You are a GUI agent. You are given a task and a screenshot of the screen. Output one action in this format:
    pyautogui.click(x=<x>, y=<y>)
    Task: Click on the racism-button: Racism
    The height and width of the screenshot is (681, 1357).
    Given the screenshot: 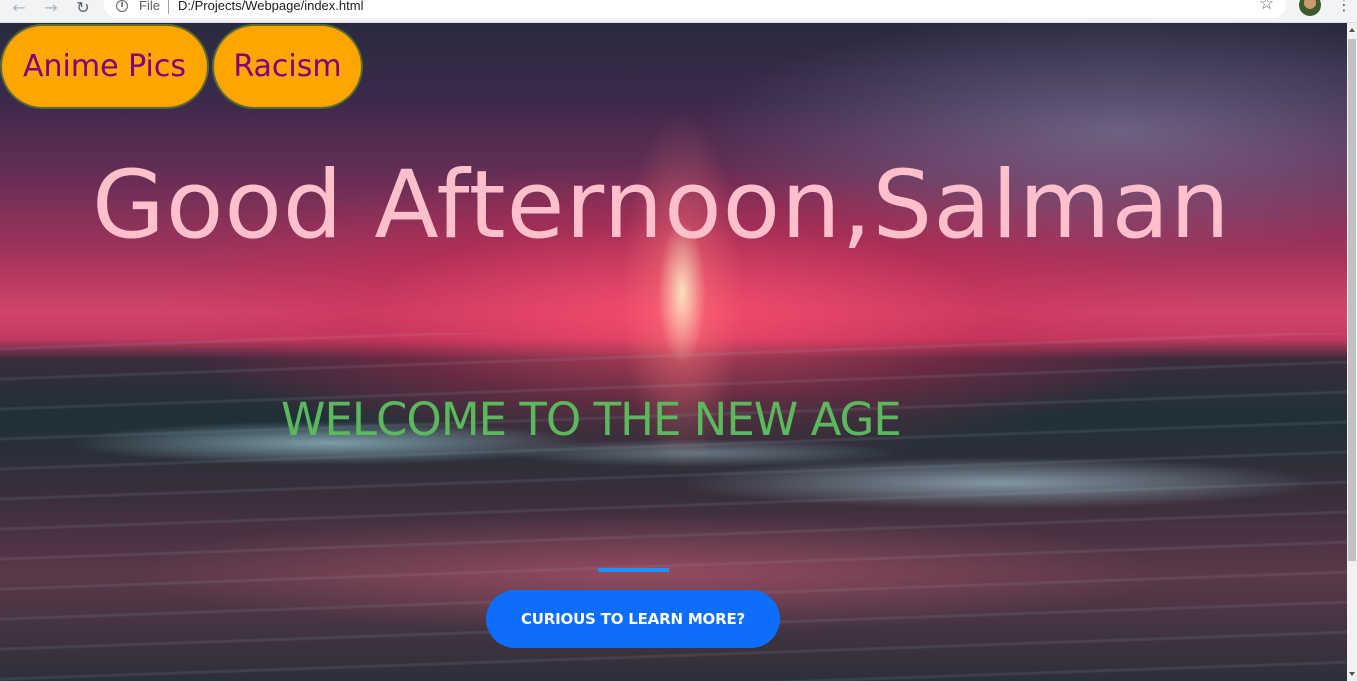 What is the action you would take?
    pyautogui.click(x=287, y=66)
    